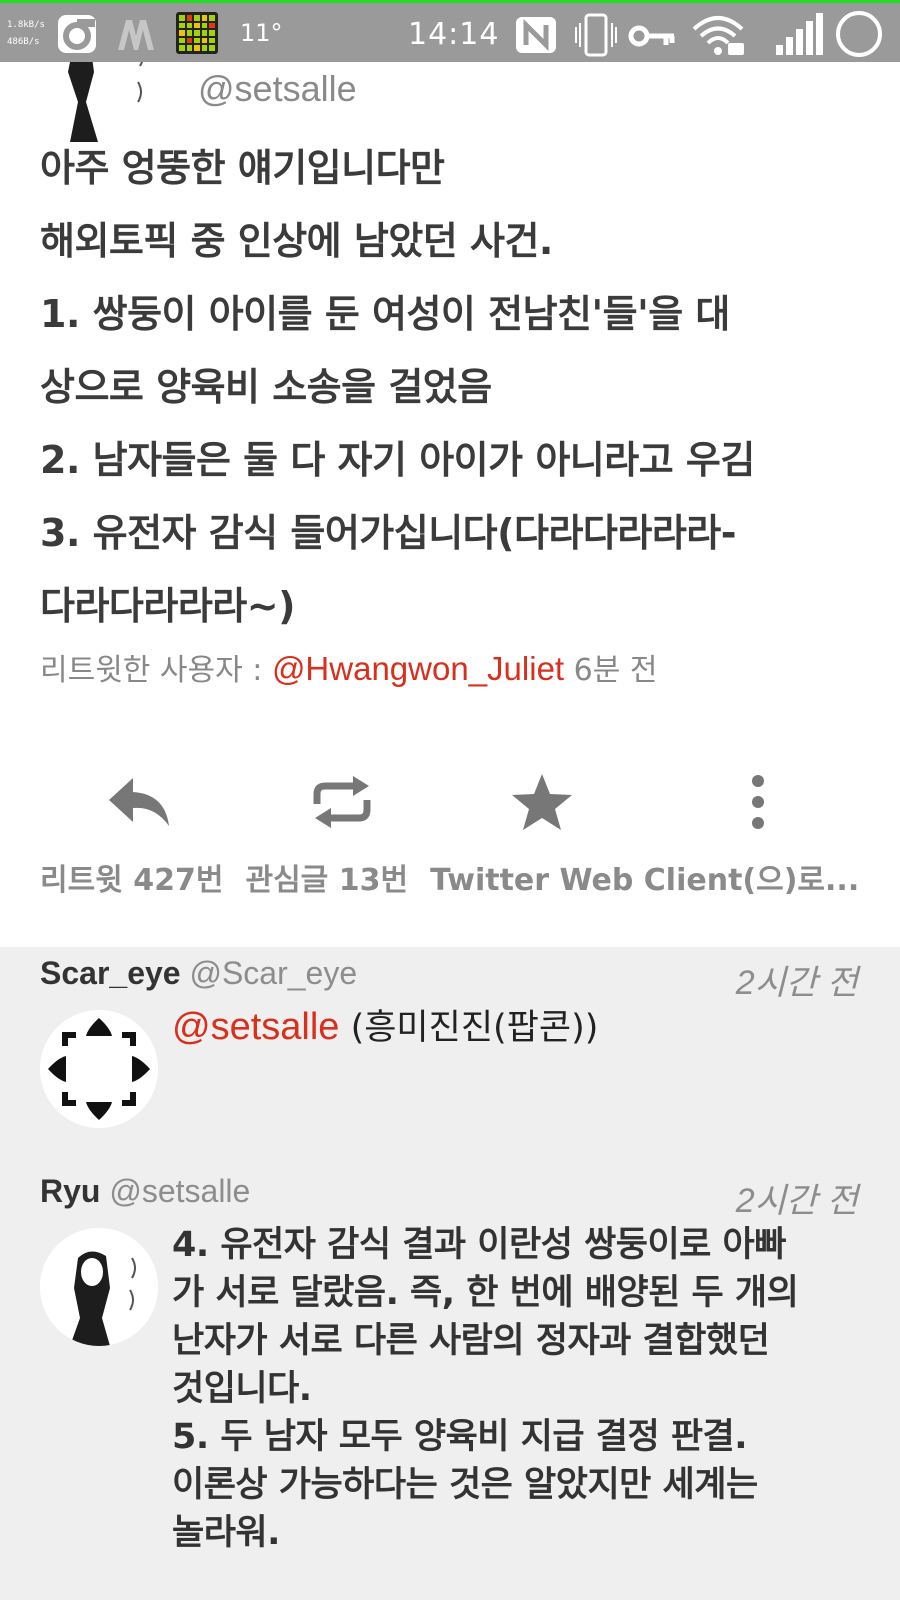 This screenshot has height=1600, width=900. I want to click on retweet-time: 6분 전, so click(615, 670).